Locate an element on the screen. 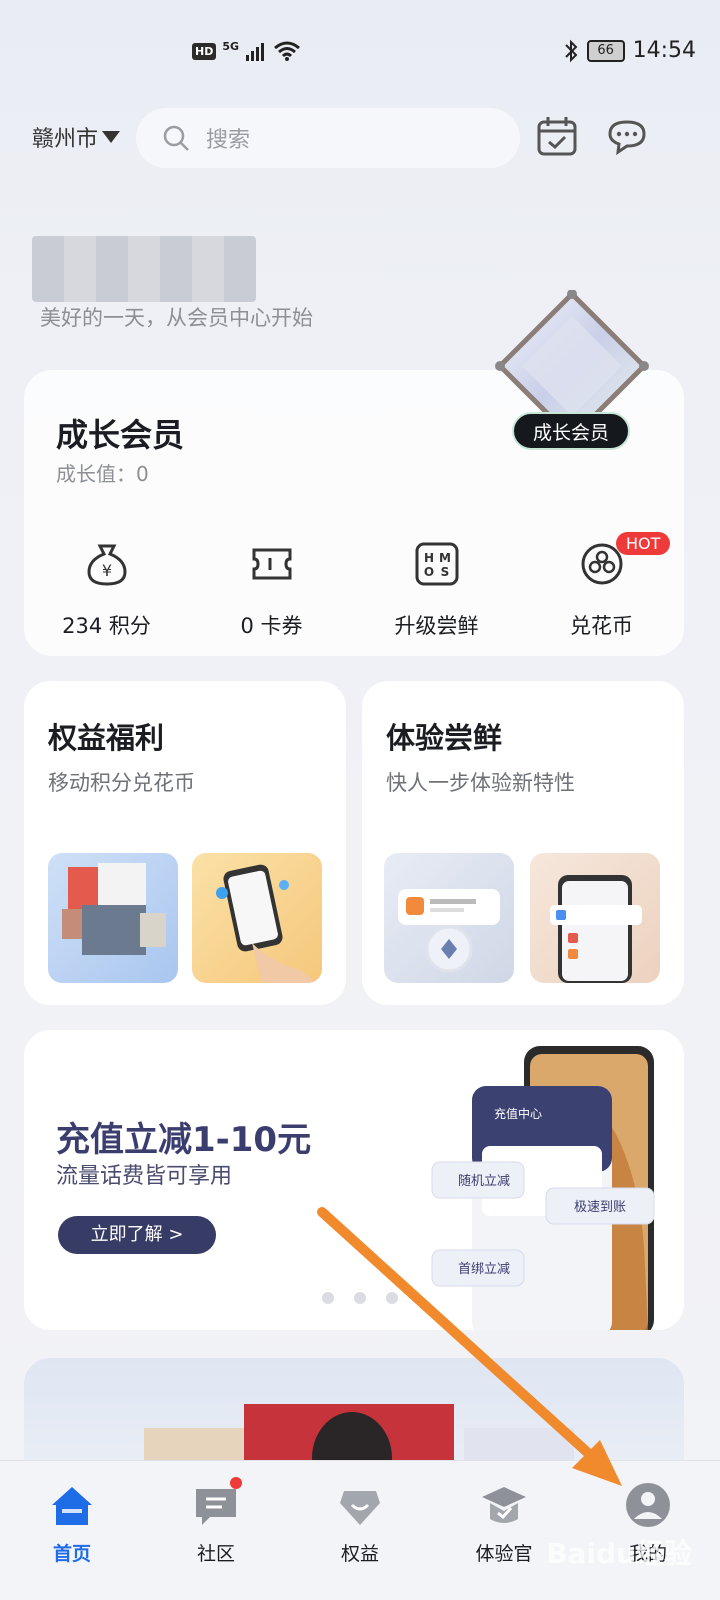  battery-indicator: 66 is located at coordinates (605, 50).